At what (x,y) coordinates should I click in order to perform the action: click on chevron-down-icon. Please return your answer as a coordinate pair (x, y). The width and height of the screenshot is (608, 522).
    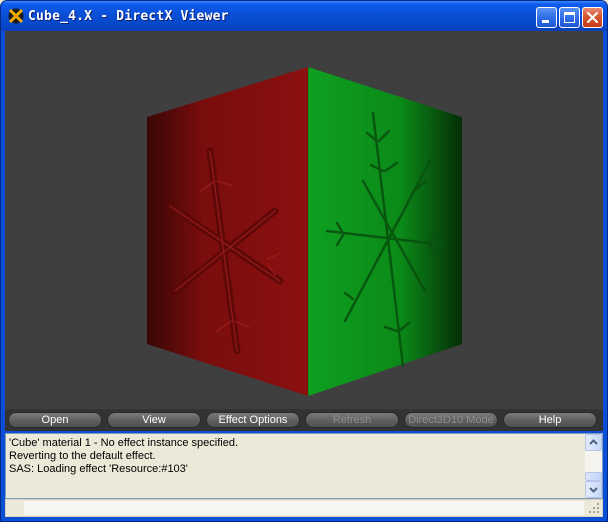
    Looking at the image, I should click on (593, 490).